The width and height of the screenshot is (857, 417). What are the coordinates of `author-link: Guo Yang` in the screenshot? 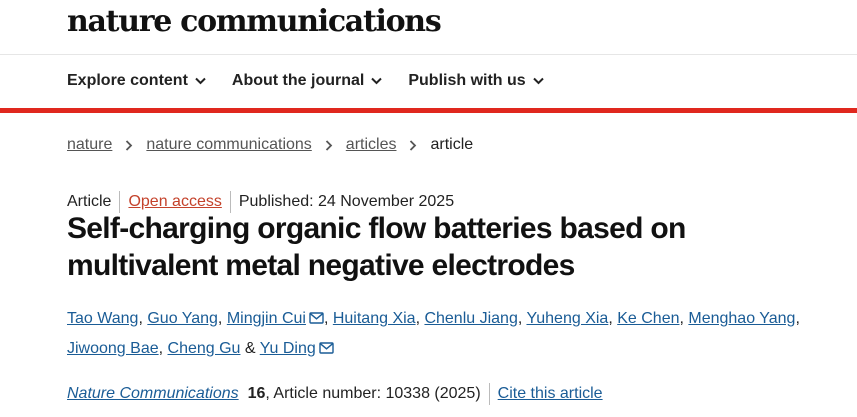 It's located at (182, 318).